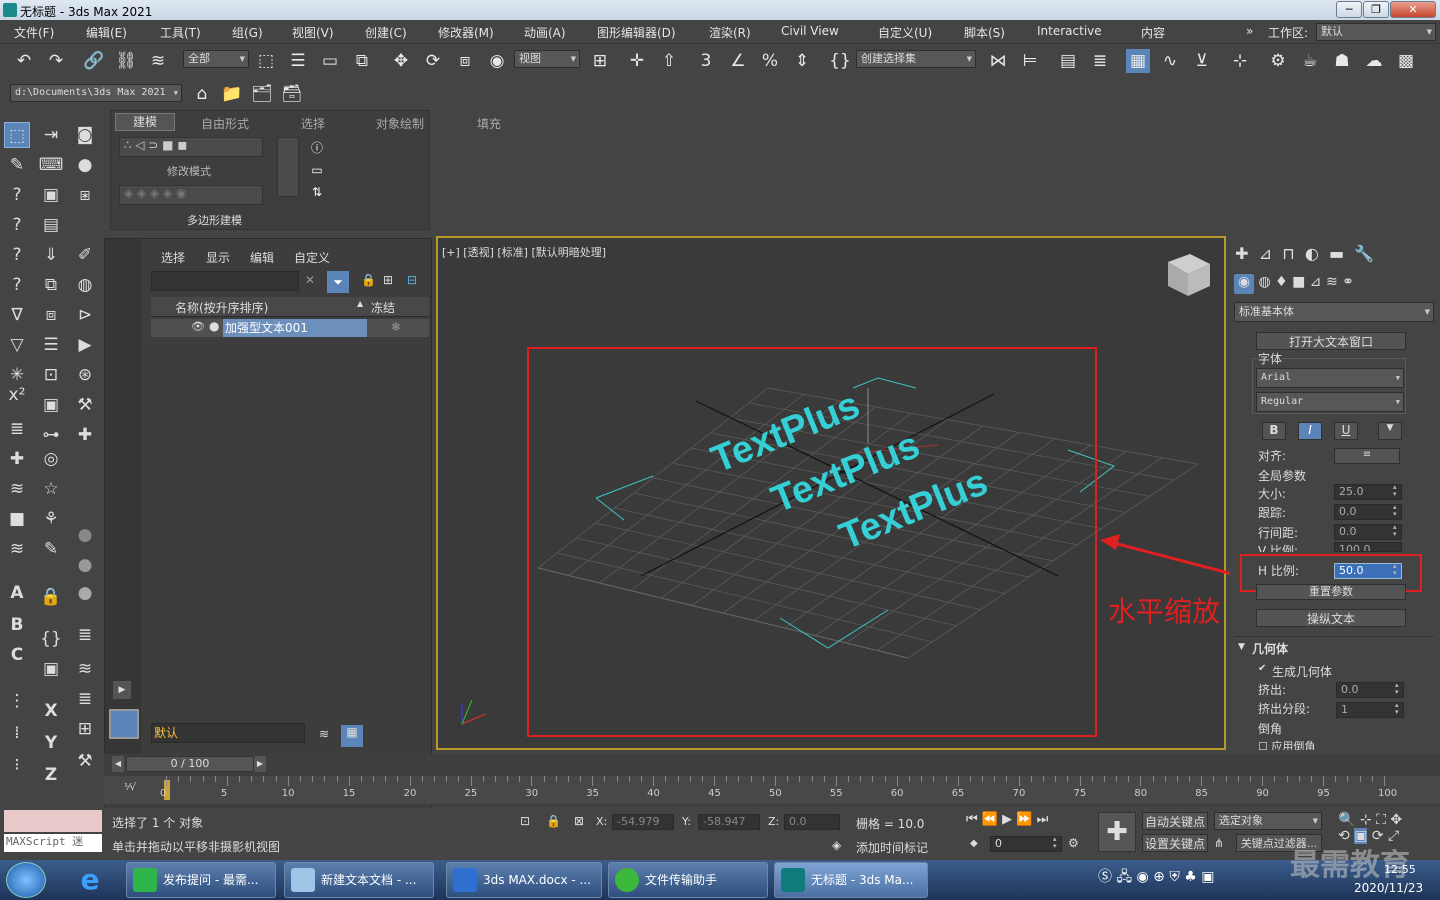 This screenshot has height=900, width=1440. What do you see at coordinates (85, 405) in the screenshot?
I see `brush2-icon: ⚒` at bounding box center [85, 405].